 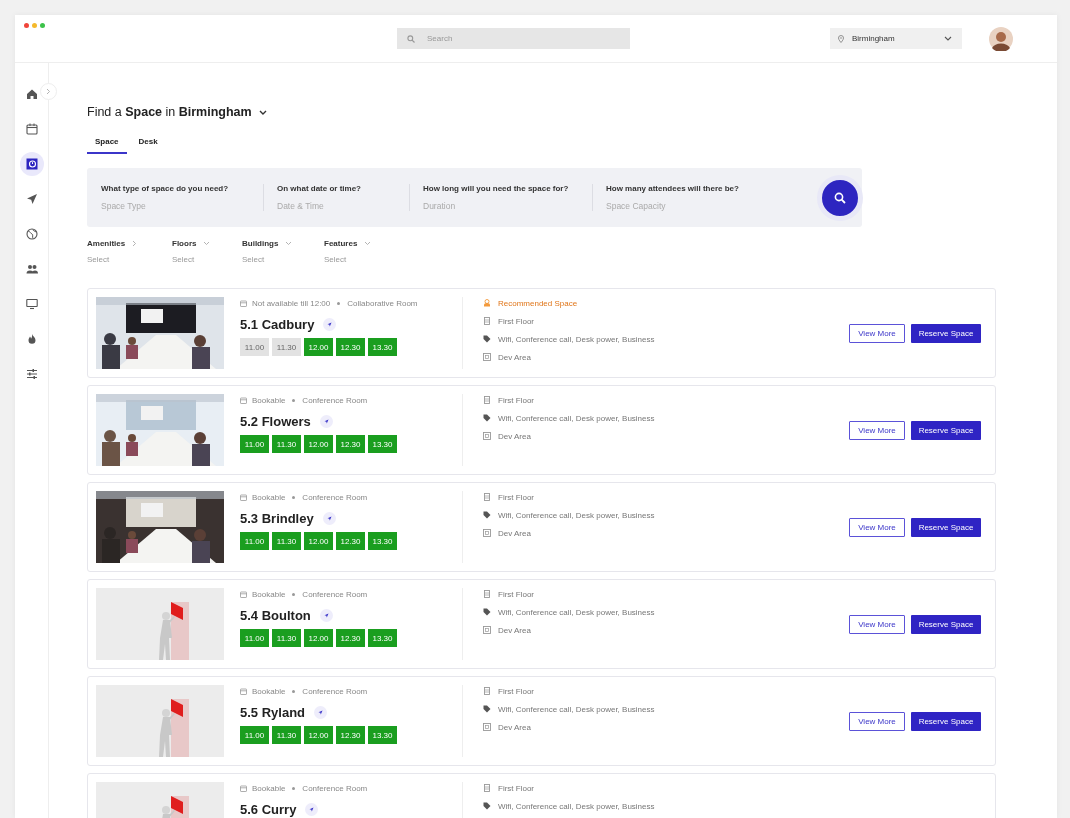 What do you see at coordinates (31, 374) in the screenshot?
I see `sliders-icon` at bounding box center [31, 374].